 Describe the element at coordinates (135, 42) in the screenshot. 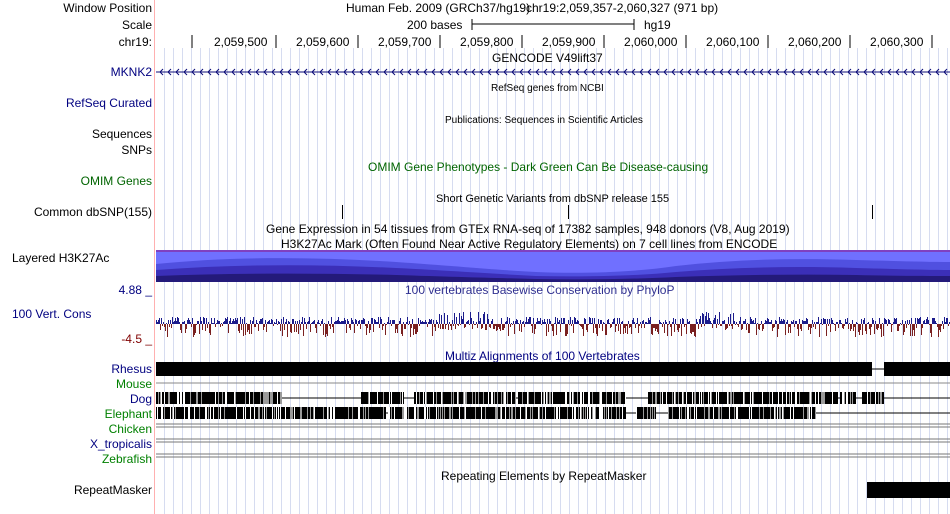

I see `chromosome-label: chr19:` at that location.